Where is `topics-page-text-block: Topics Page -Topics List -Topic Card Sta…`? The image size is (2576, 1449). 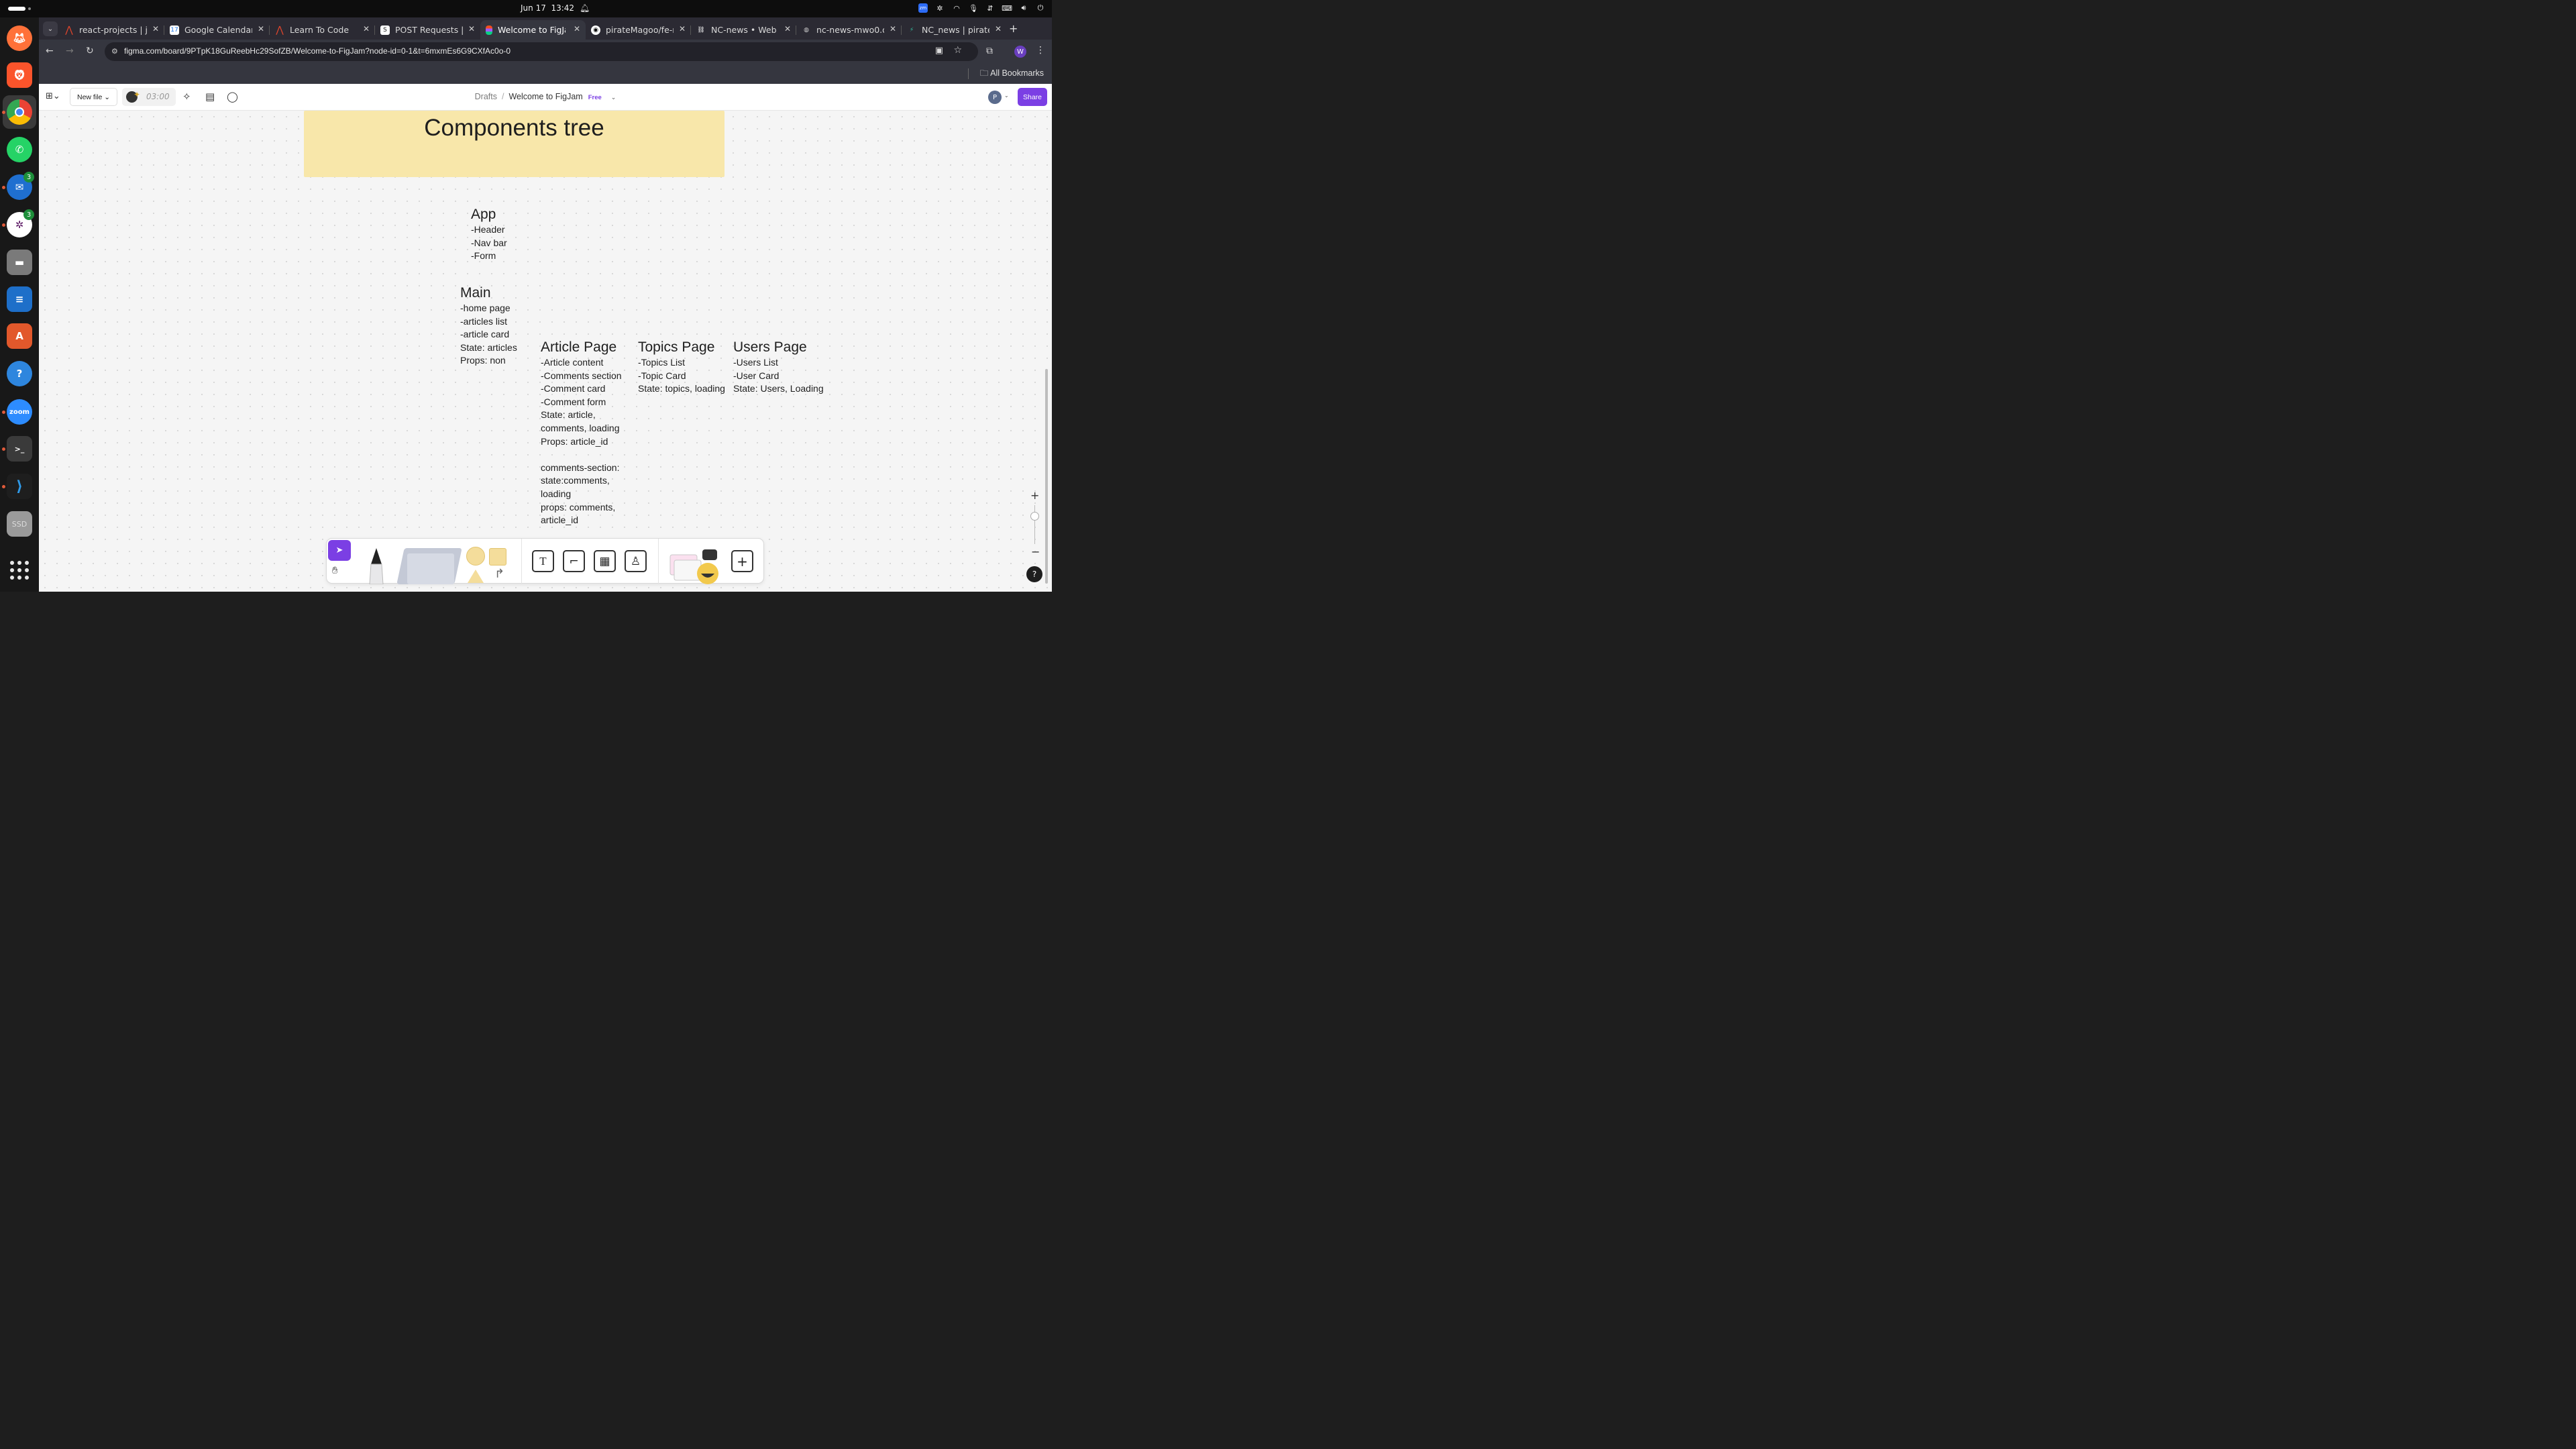
topics-page-text-block: Topics Page -Topics List -Topic Card Sta… is located at coordinates (681, 367).